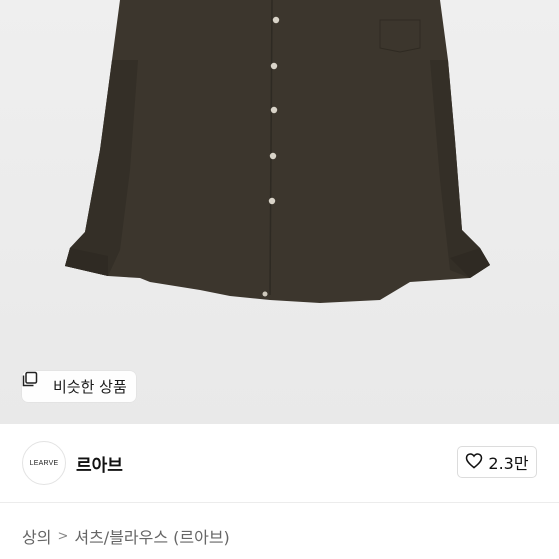  I want to click on breadcrumb: 상의 > 셔츠/블라우스 (르아브), so click(126, 536).